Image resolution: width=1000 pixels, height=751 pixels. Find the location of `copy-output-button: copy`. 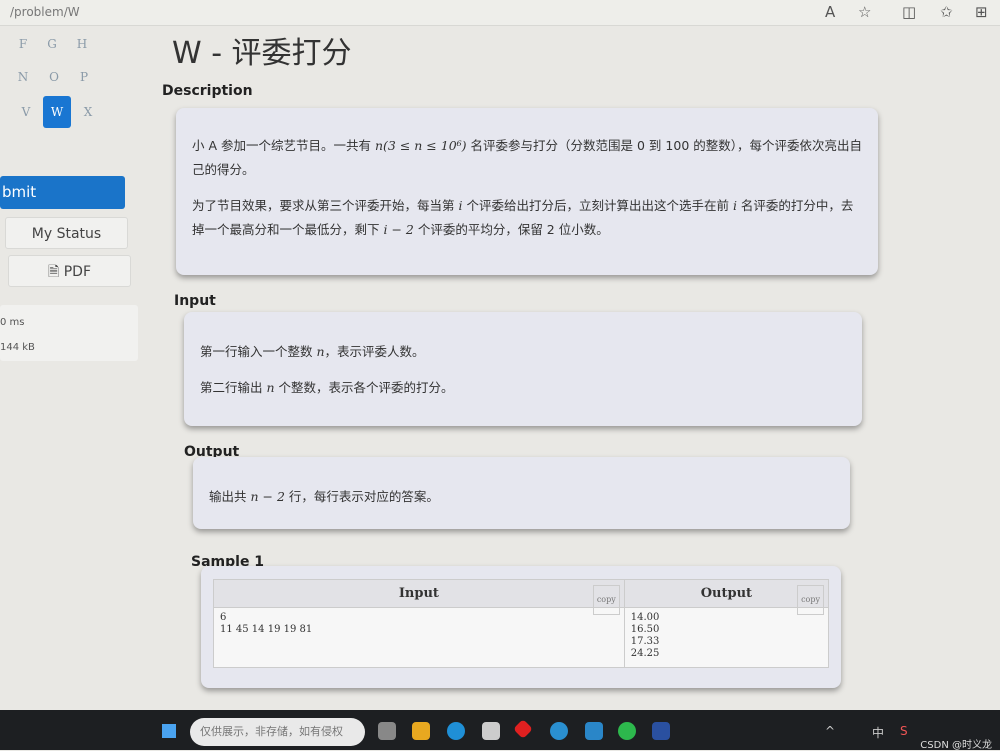

copy-output-button: copy is located at coordinates (810, 600).